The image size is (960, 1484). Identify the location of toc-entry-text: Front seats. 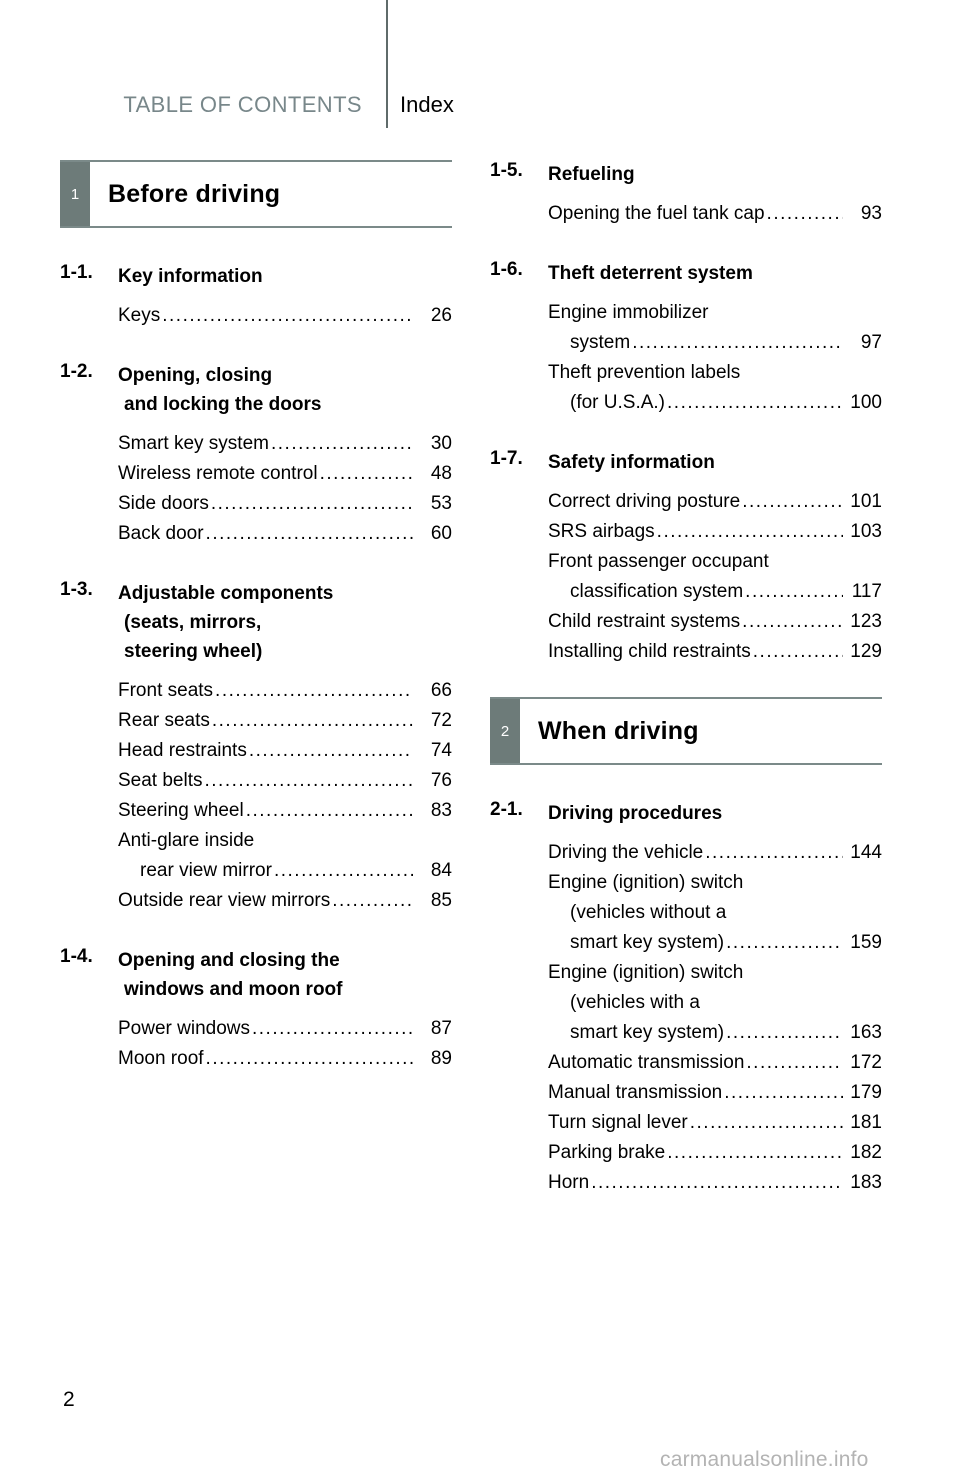
(166, 690).